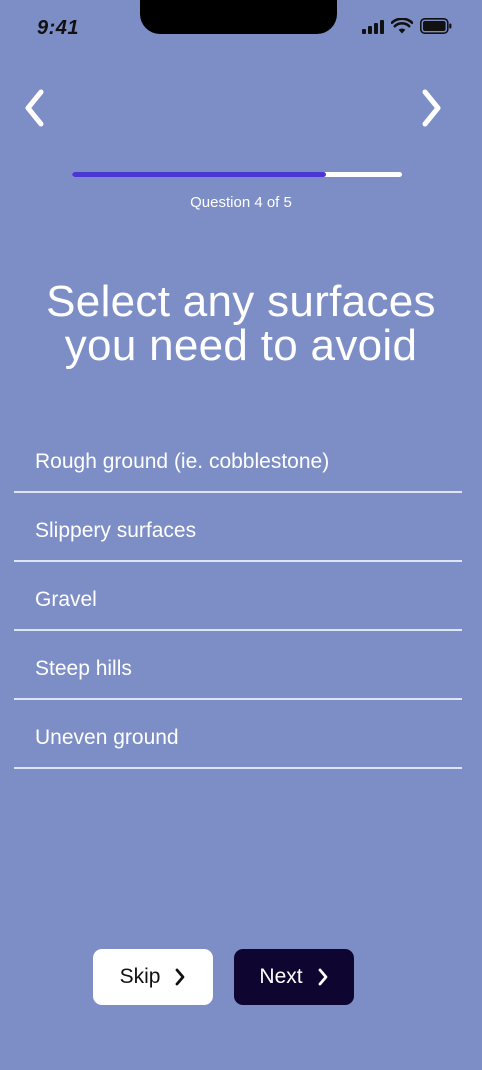 The width and height of the screenshot is (482, 1070). I want to click on question-title: Select any surfaces you need to avoid, so click(241, 324).